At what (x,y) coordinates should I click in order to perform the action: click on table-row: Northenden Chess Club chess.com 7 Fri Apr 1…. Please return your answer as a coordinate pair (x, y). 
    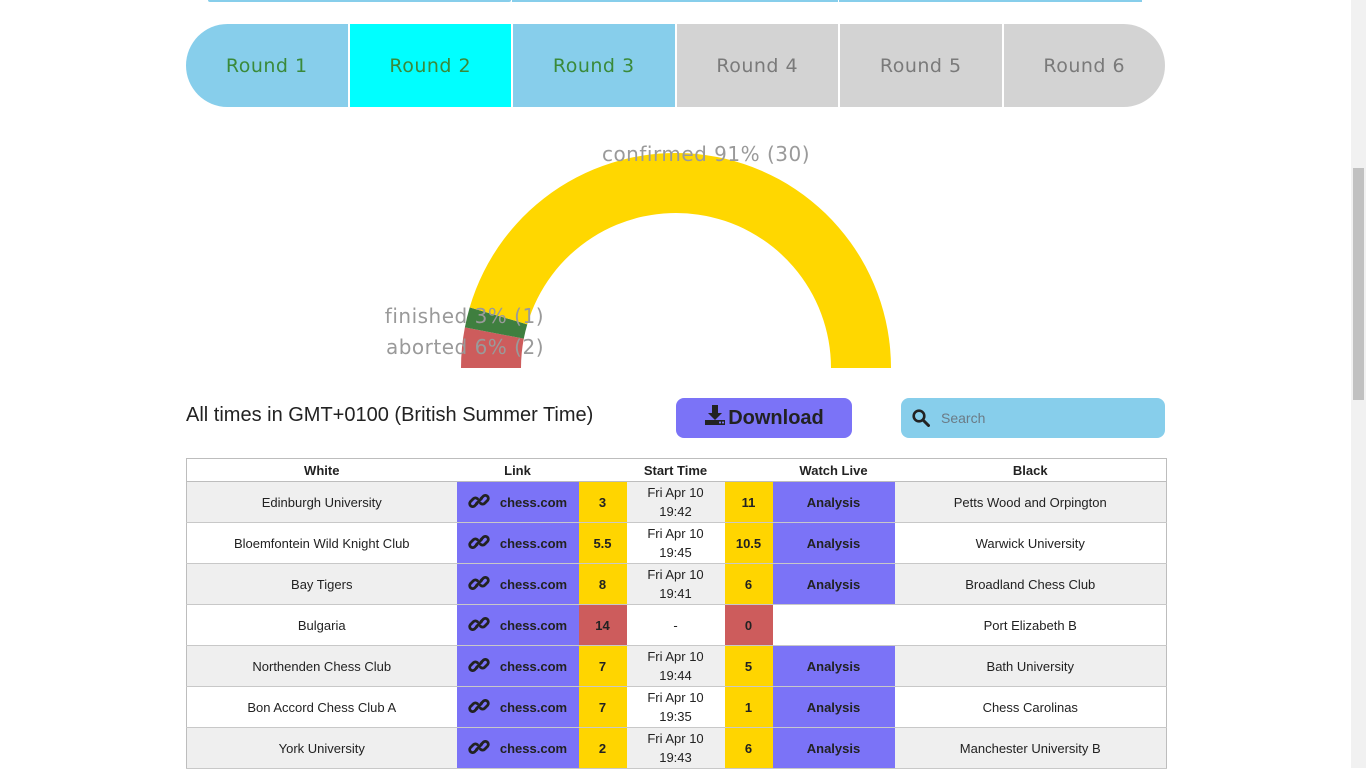
    Looking at the image, I should click on (676, 666).